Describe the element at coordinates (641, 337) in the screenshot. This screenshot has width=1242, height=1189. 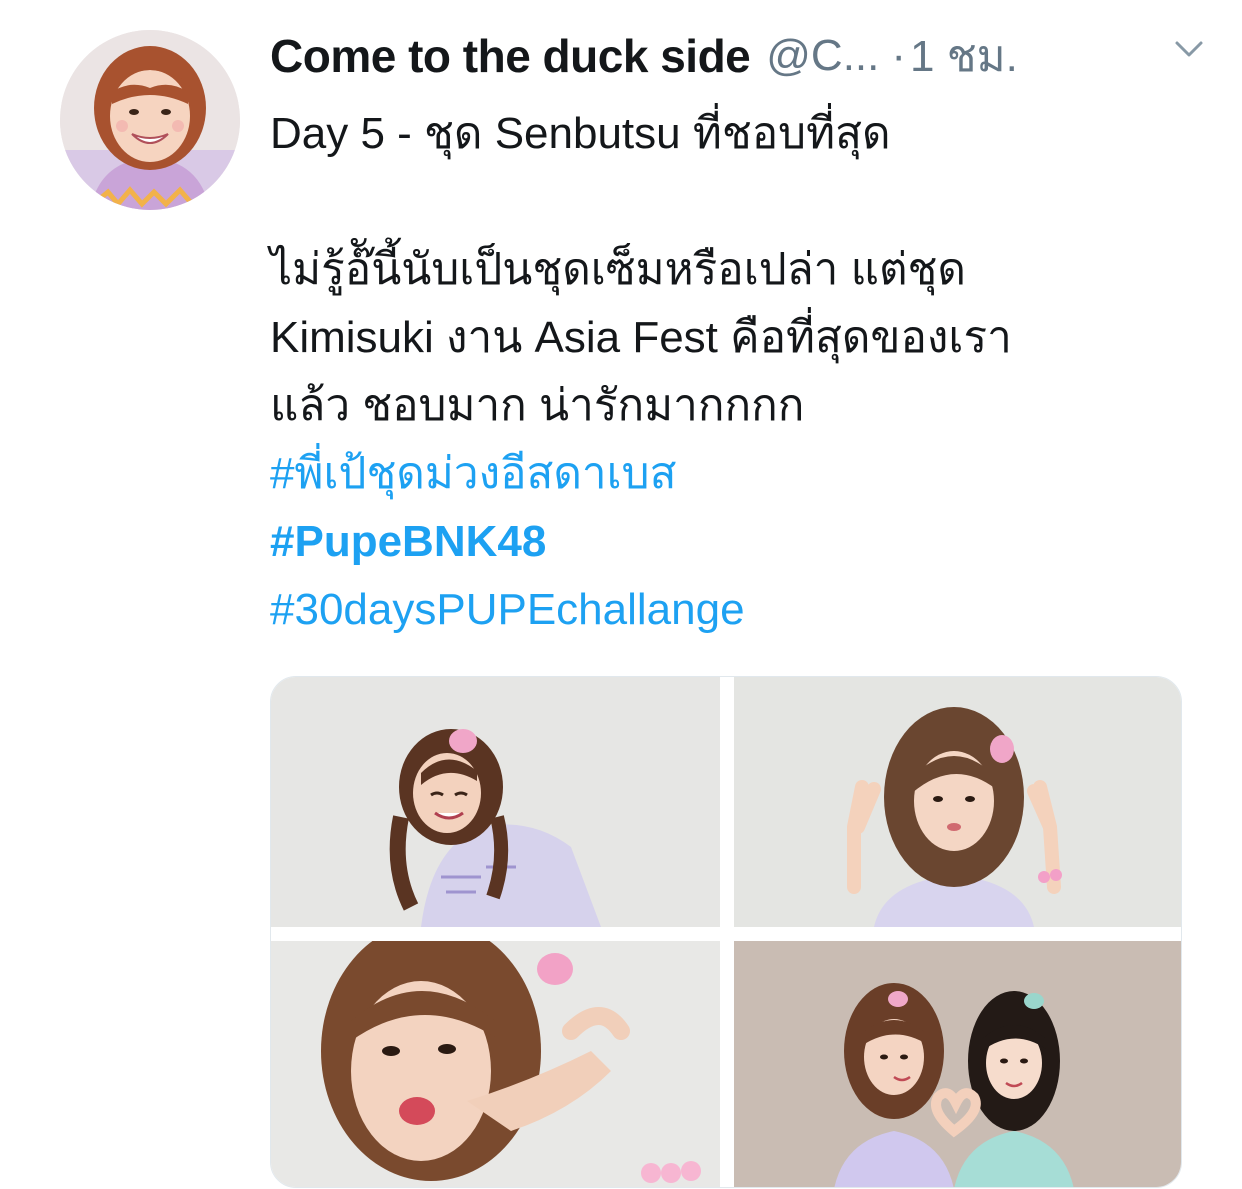
I see `tweet-line: Kimisuki งาน Asia Fest คือที่สุดของเรา` at that location.